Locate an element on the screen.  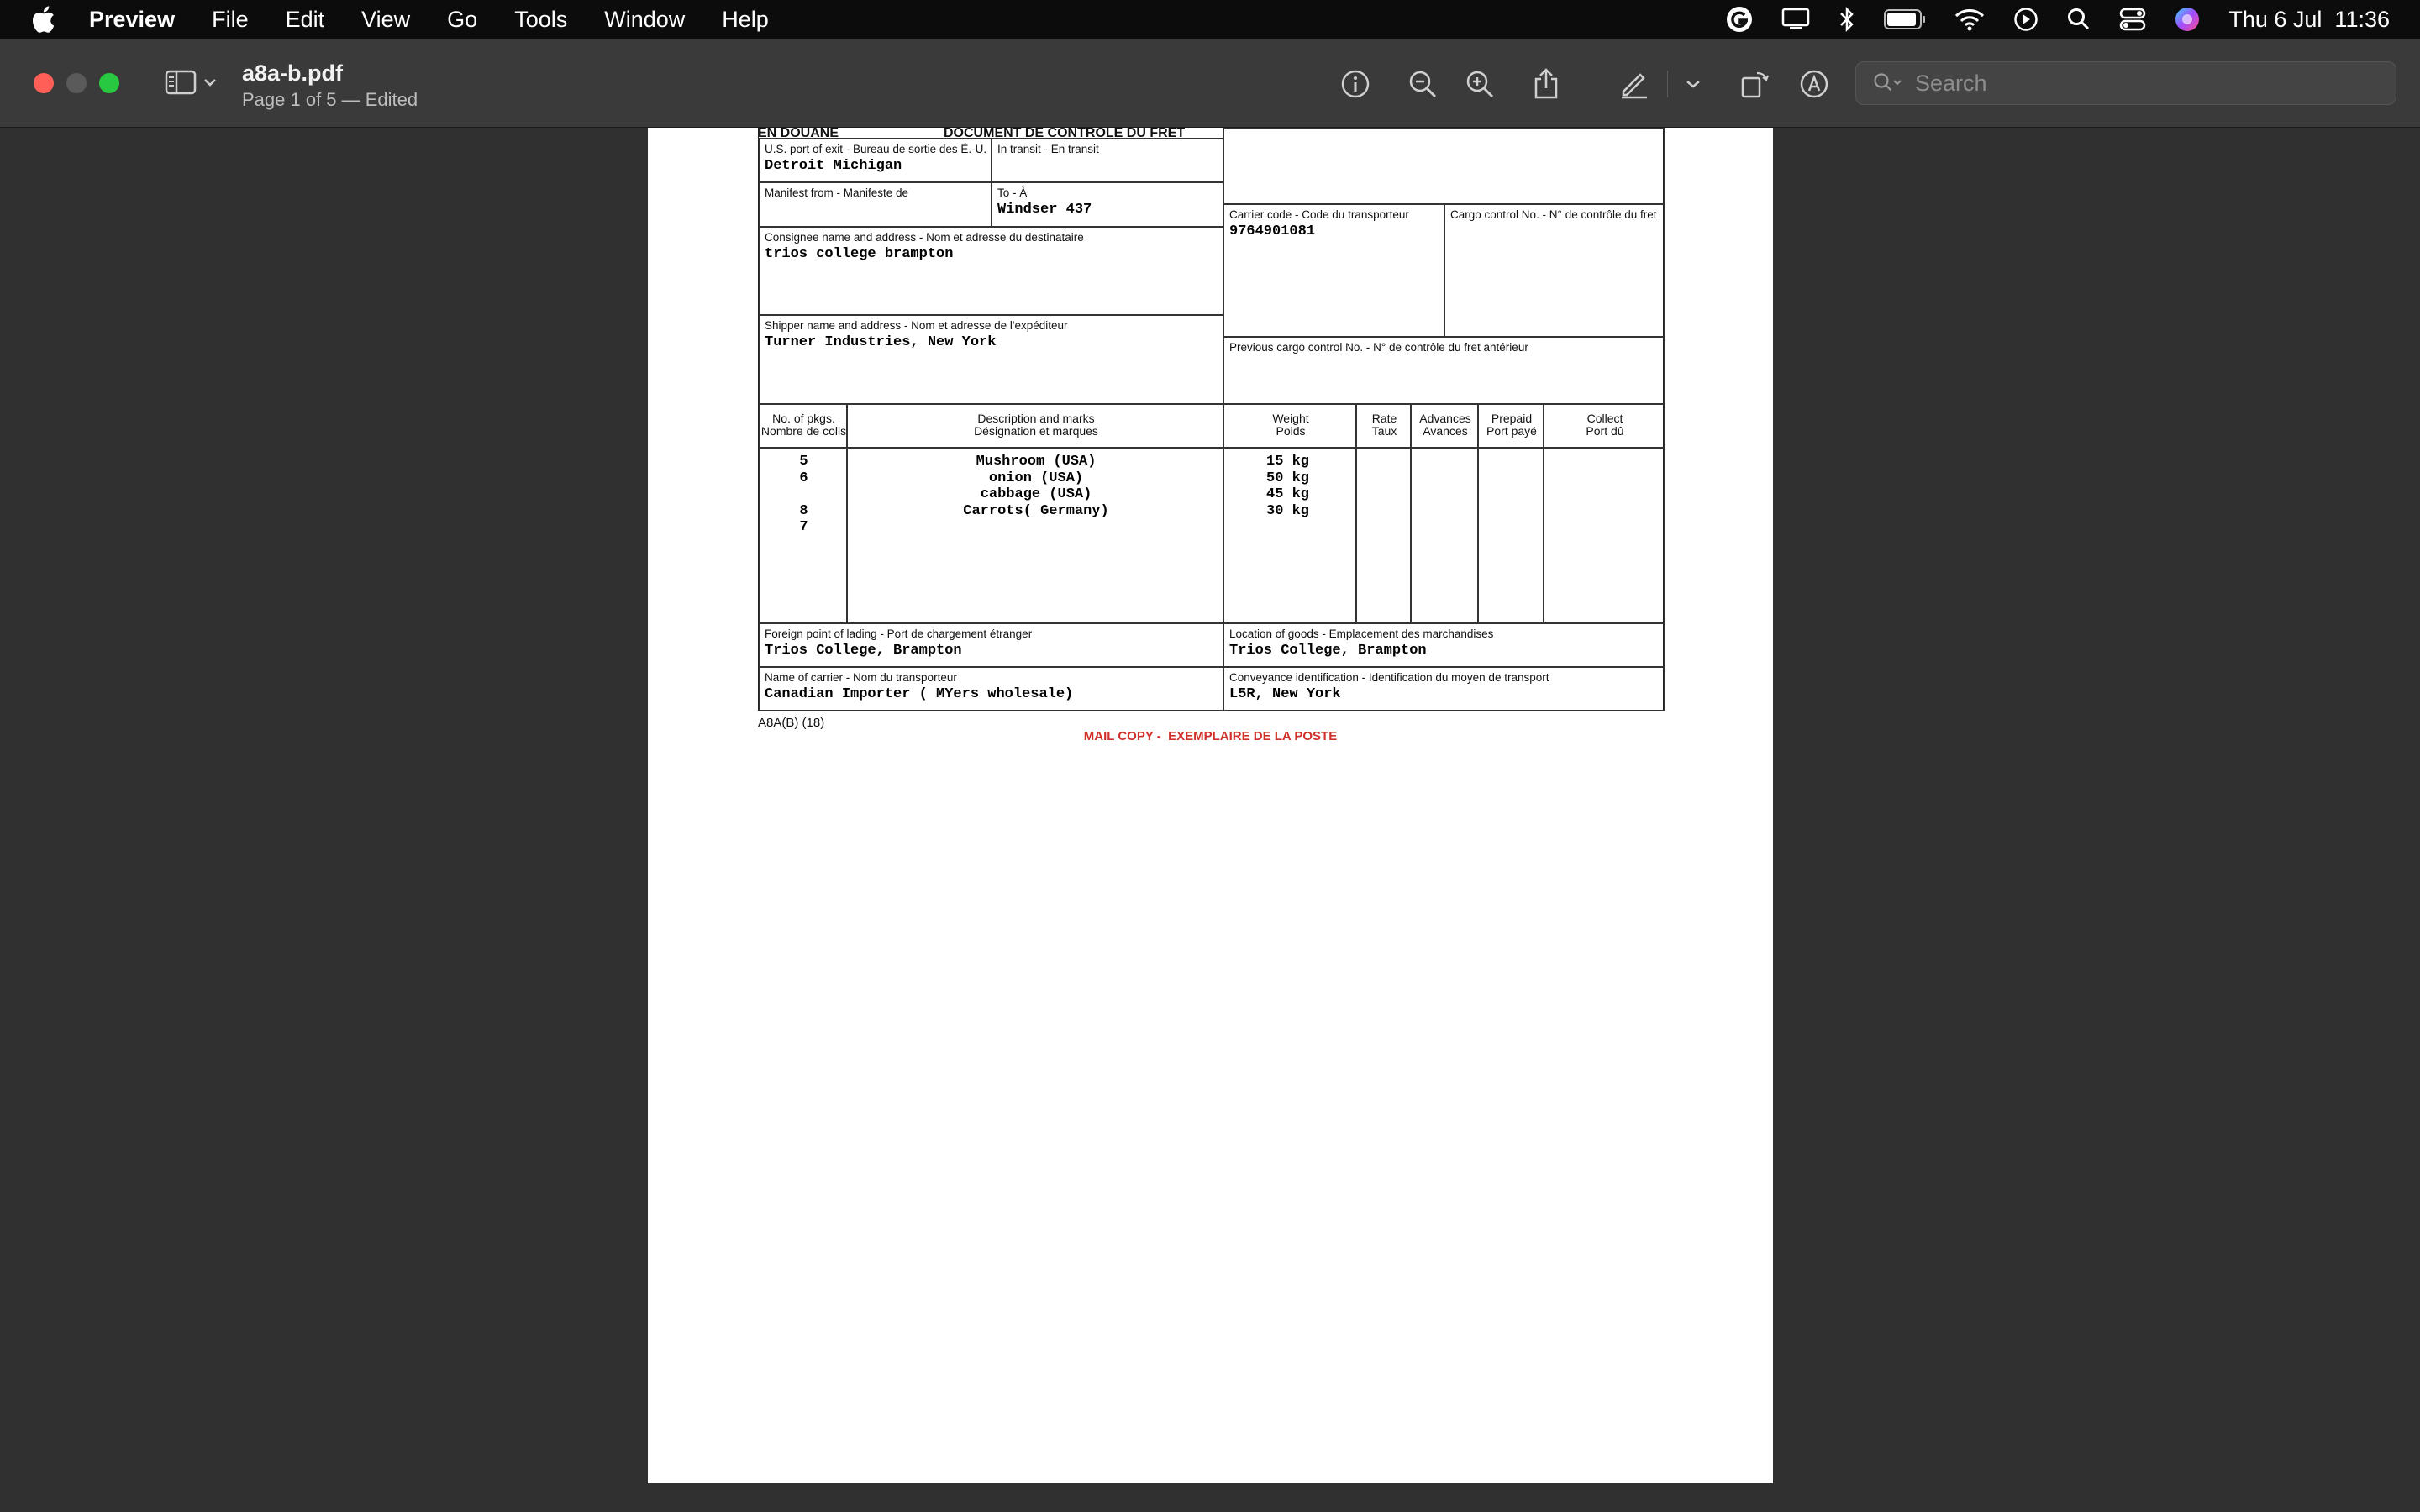
window-minimize-button is located at coordinates (77, 83).